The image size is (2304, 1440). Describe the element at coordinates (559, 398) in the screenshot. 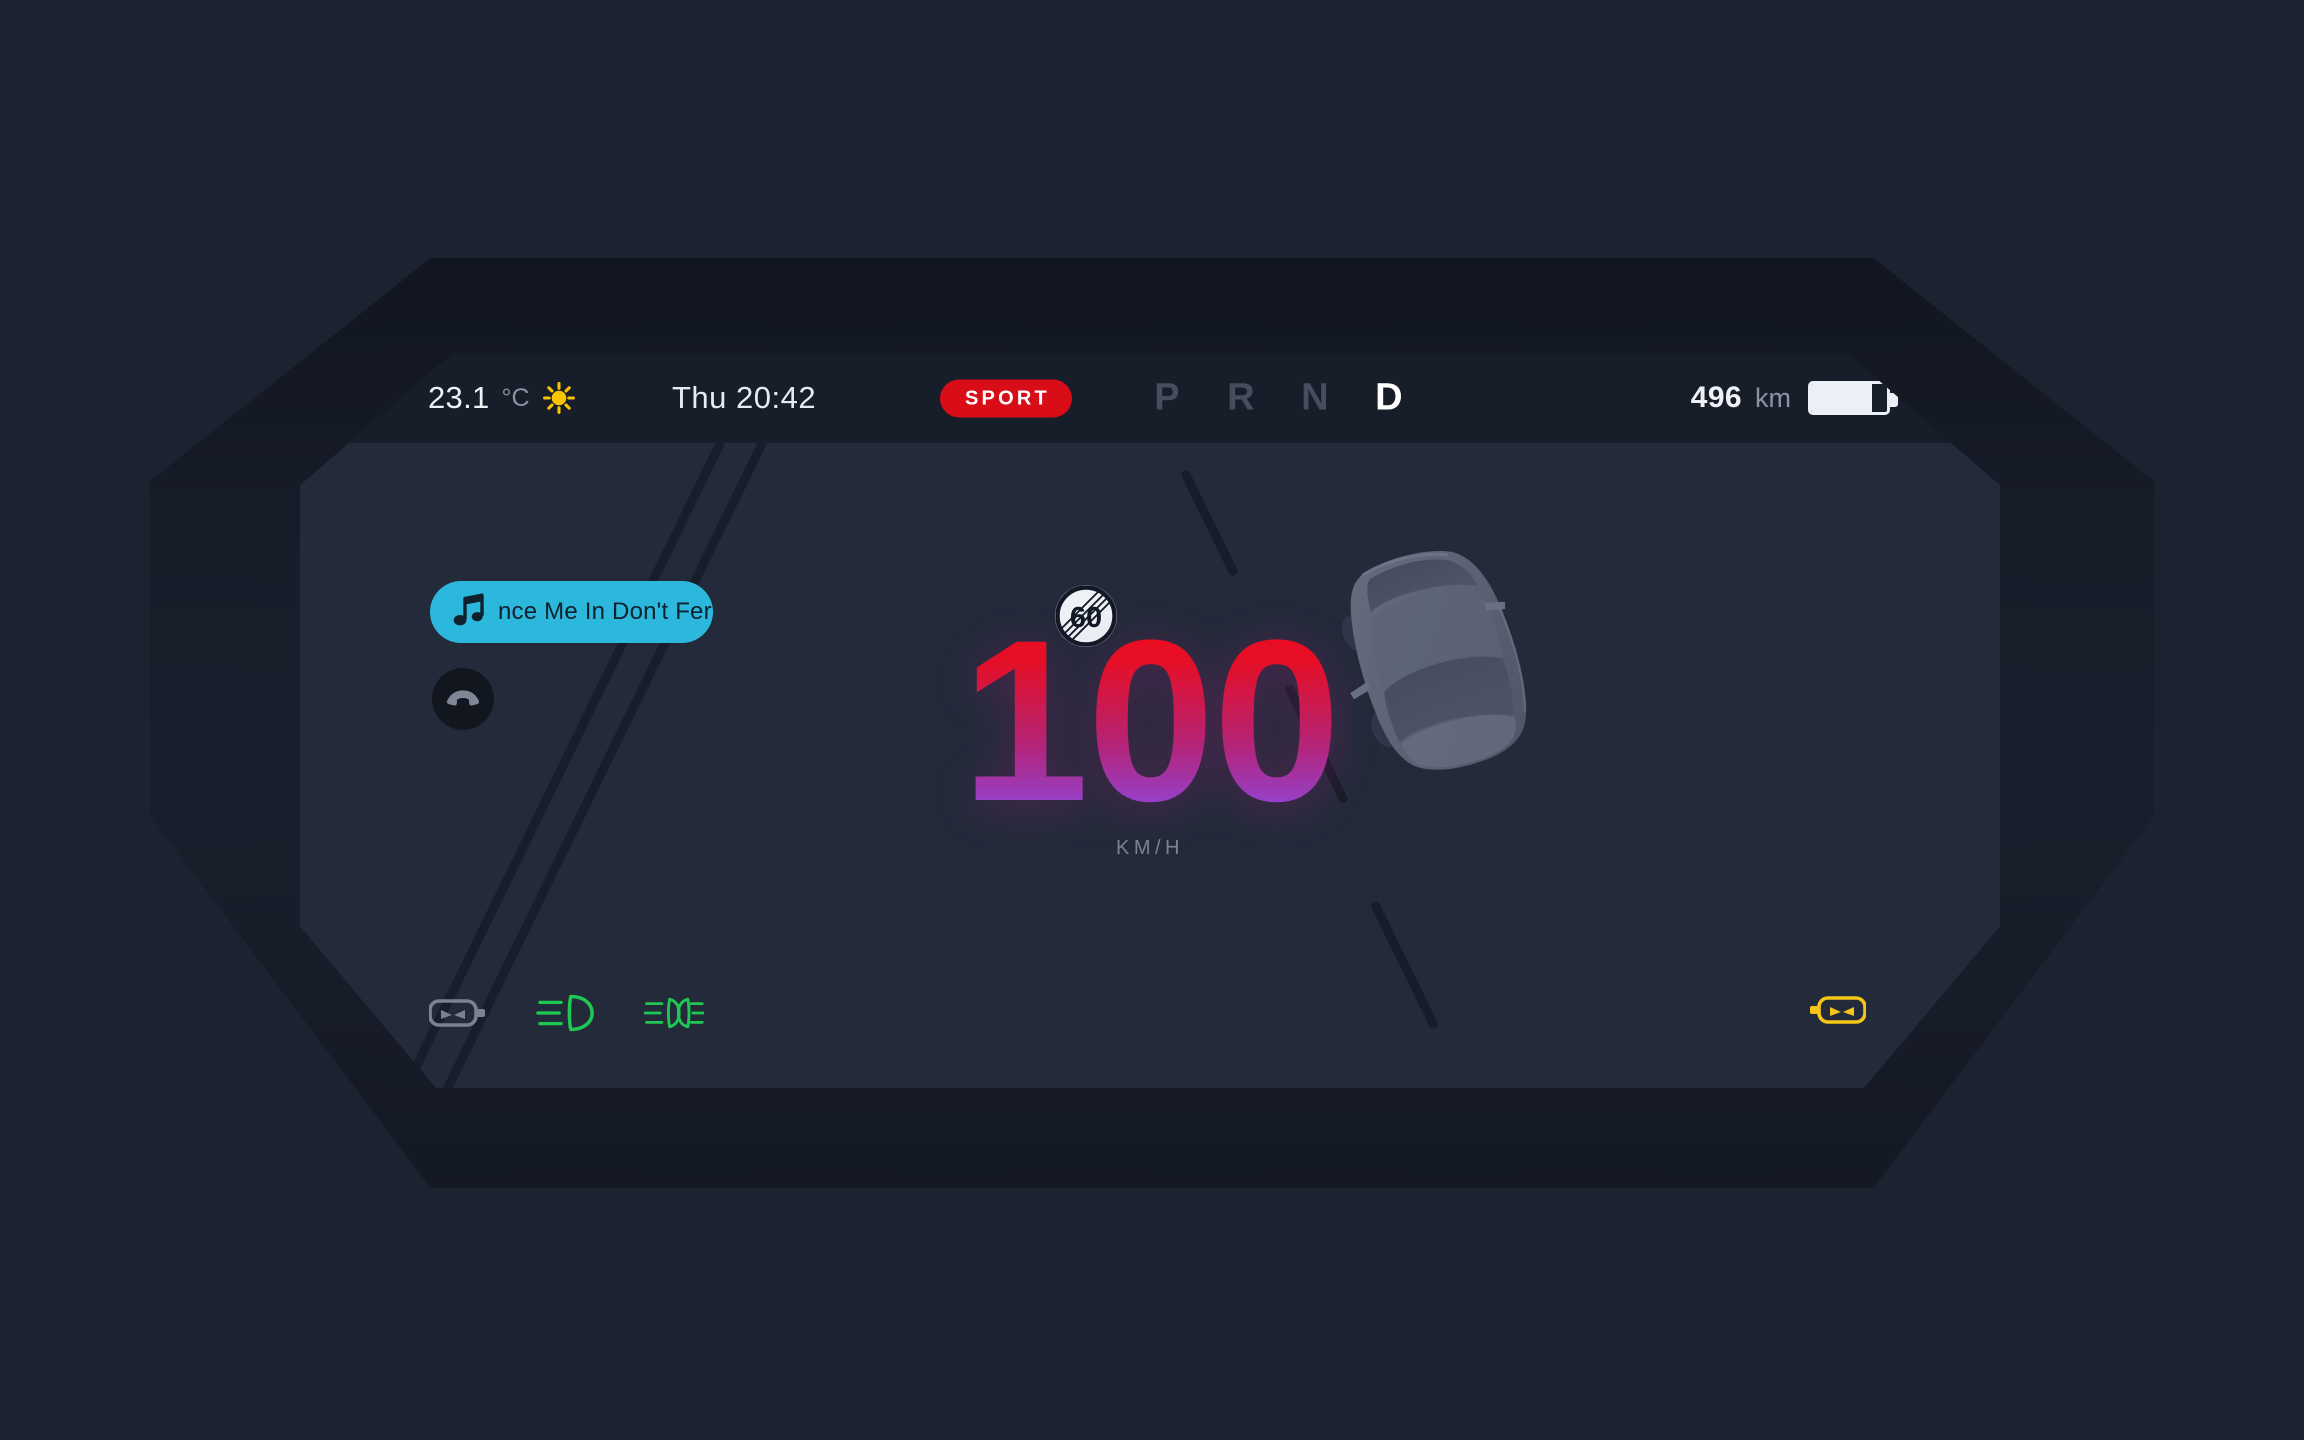

I see `sun-icon` at that location.